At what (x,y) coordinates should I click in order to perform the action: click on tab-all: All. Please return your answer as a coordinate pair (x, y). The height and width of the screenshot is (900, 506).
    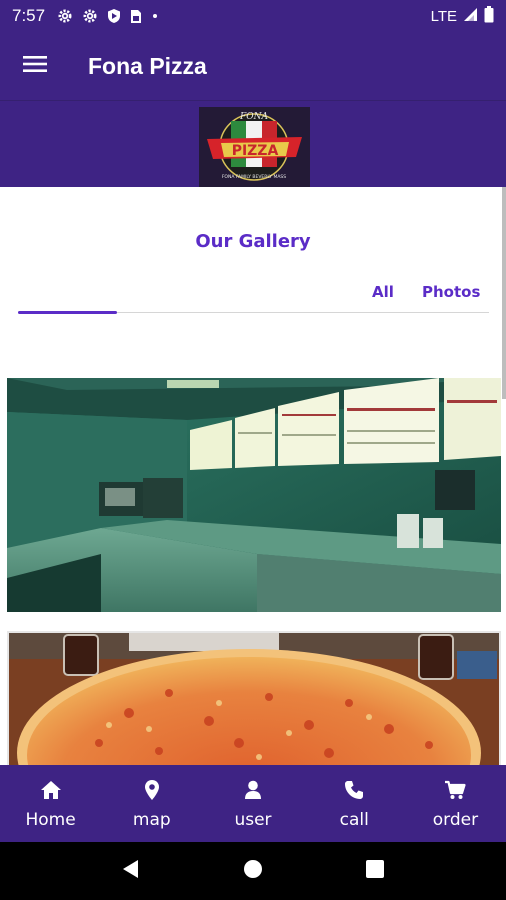
    Looking at the image, I should click on (383, 292).